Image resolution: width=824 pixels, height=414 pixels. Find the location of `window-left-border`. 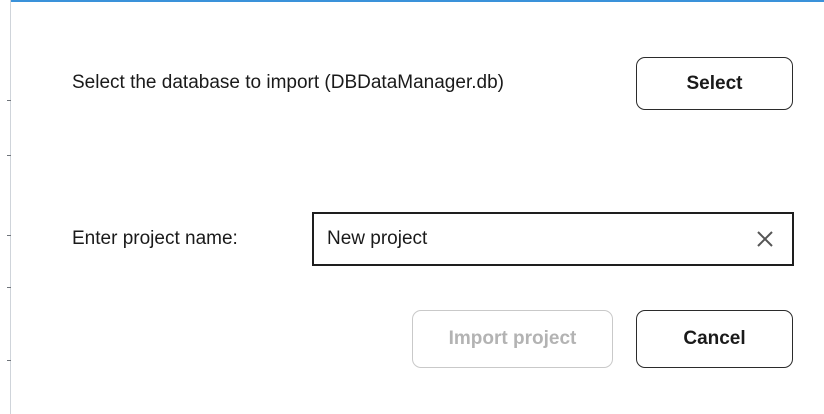

window-left-border is located at coordinates (5, 207).